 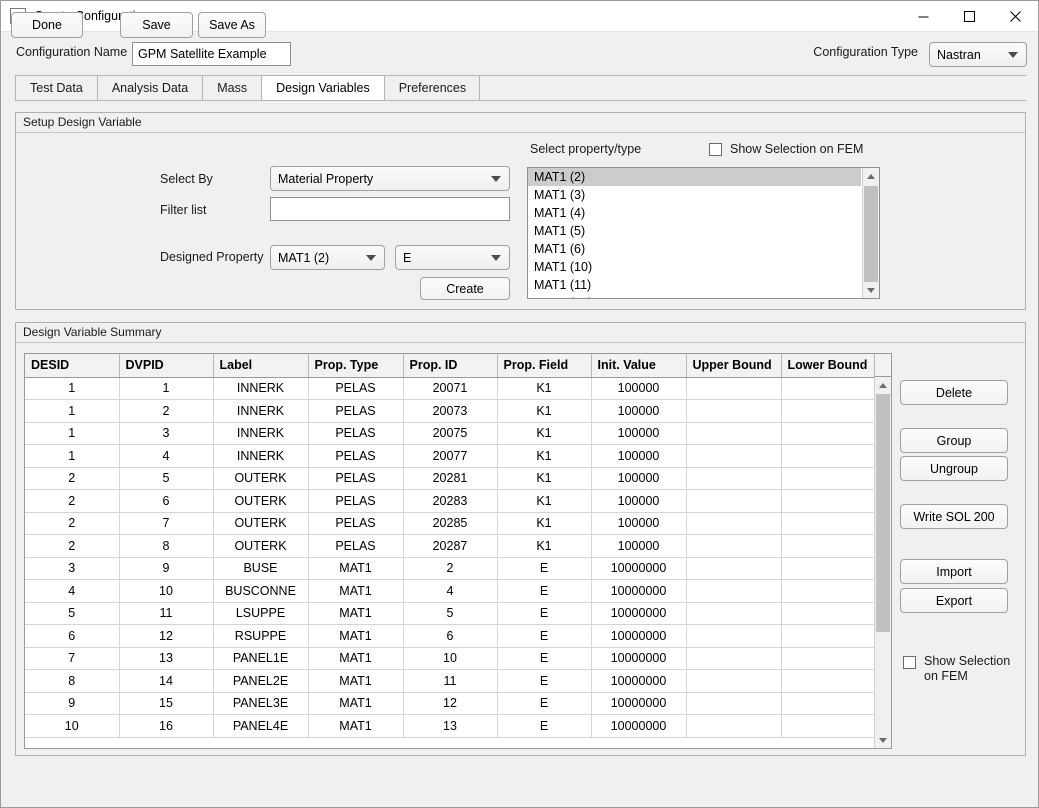 What do you see at coordinates (232, 25) in the screenshot?
I see `save-as-button: Save As` at bounding box center [232, 25].